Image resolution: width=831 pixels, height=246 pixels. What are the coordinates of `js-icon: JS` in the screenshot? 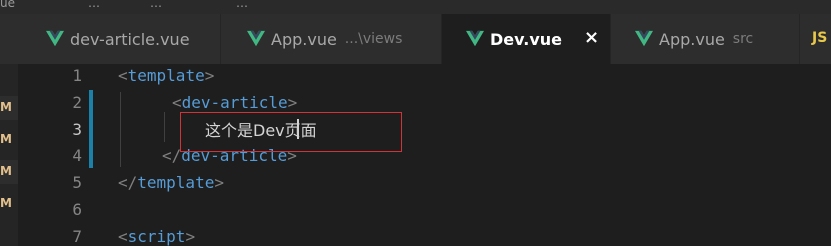 It's located at (820, 38).